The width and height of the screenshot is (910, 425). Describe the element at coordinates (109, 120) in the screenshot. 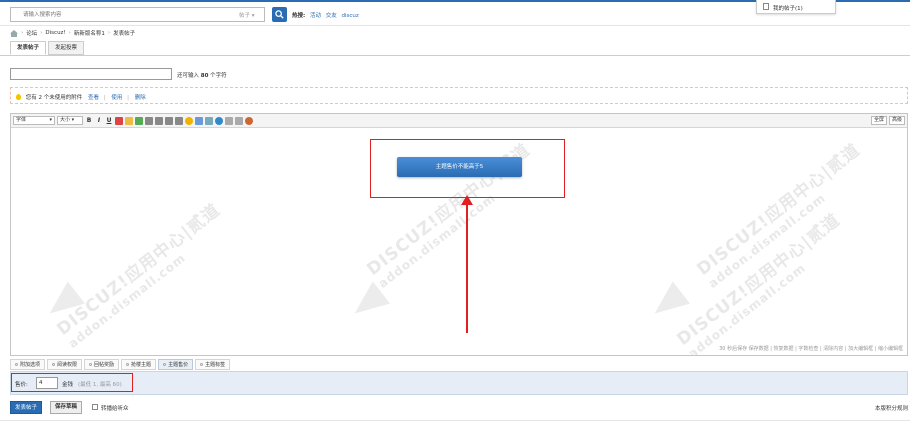

I see `underline-button: U` at that location.